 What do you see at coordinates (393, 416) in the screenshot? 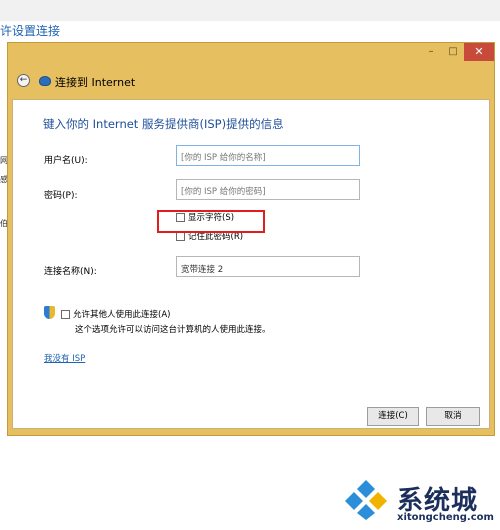
I see `connect-button: 连接(C)` at bounding box center [393, 416].